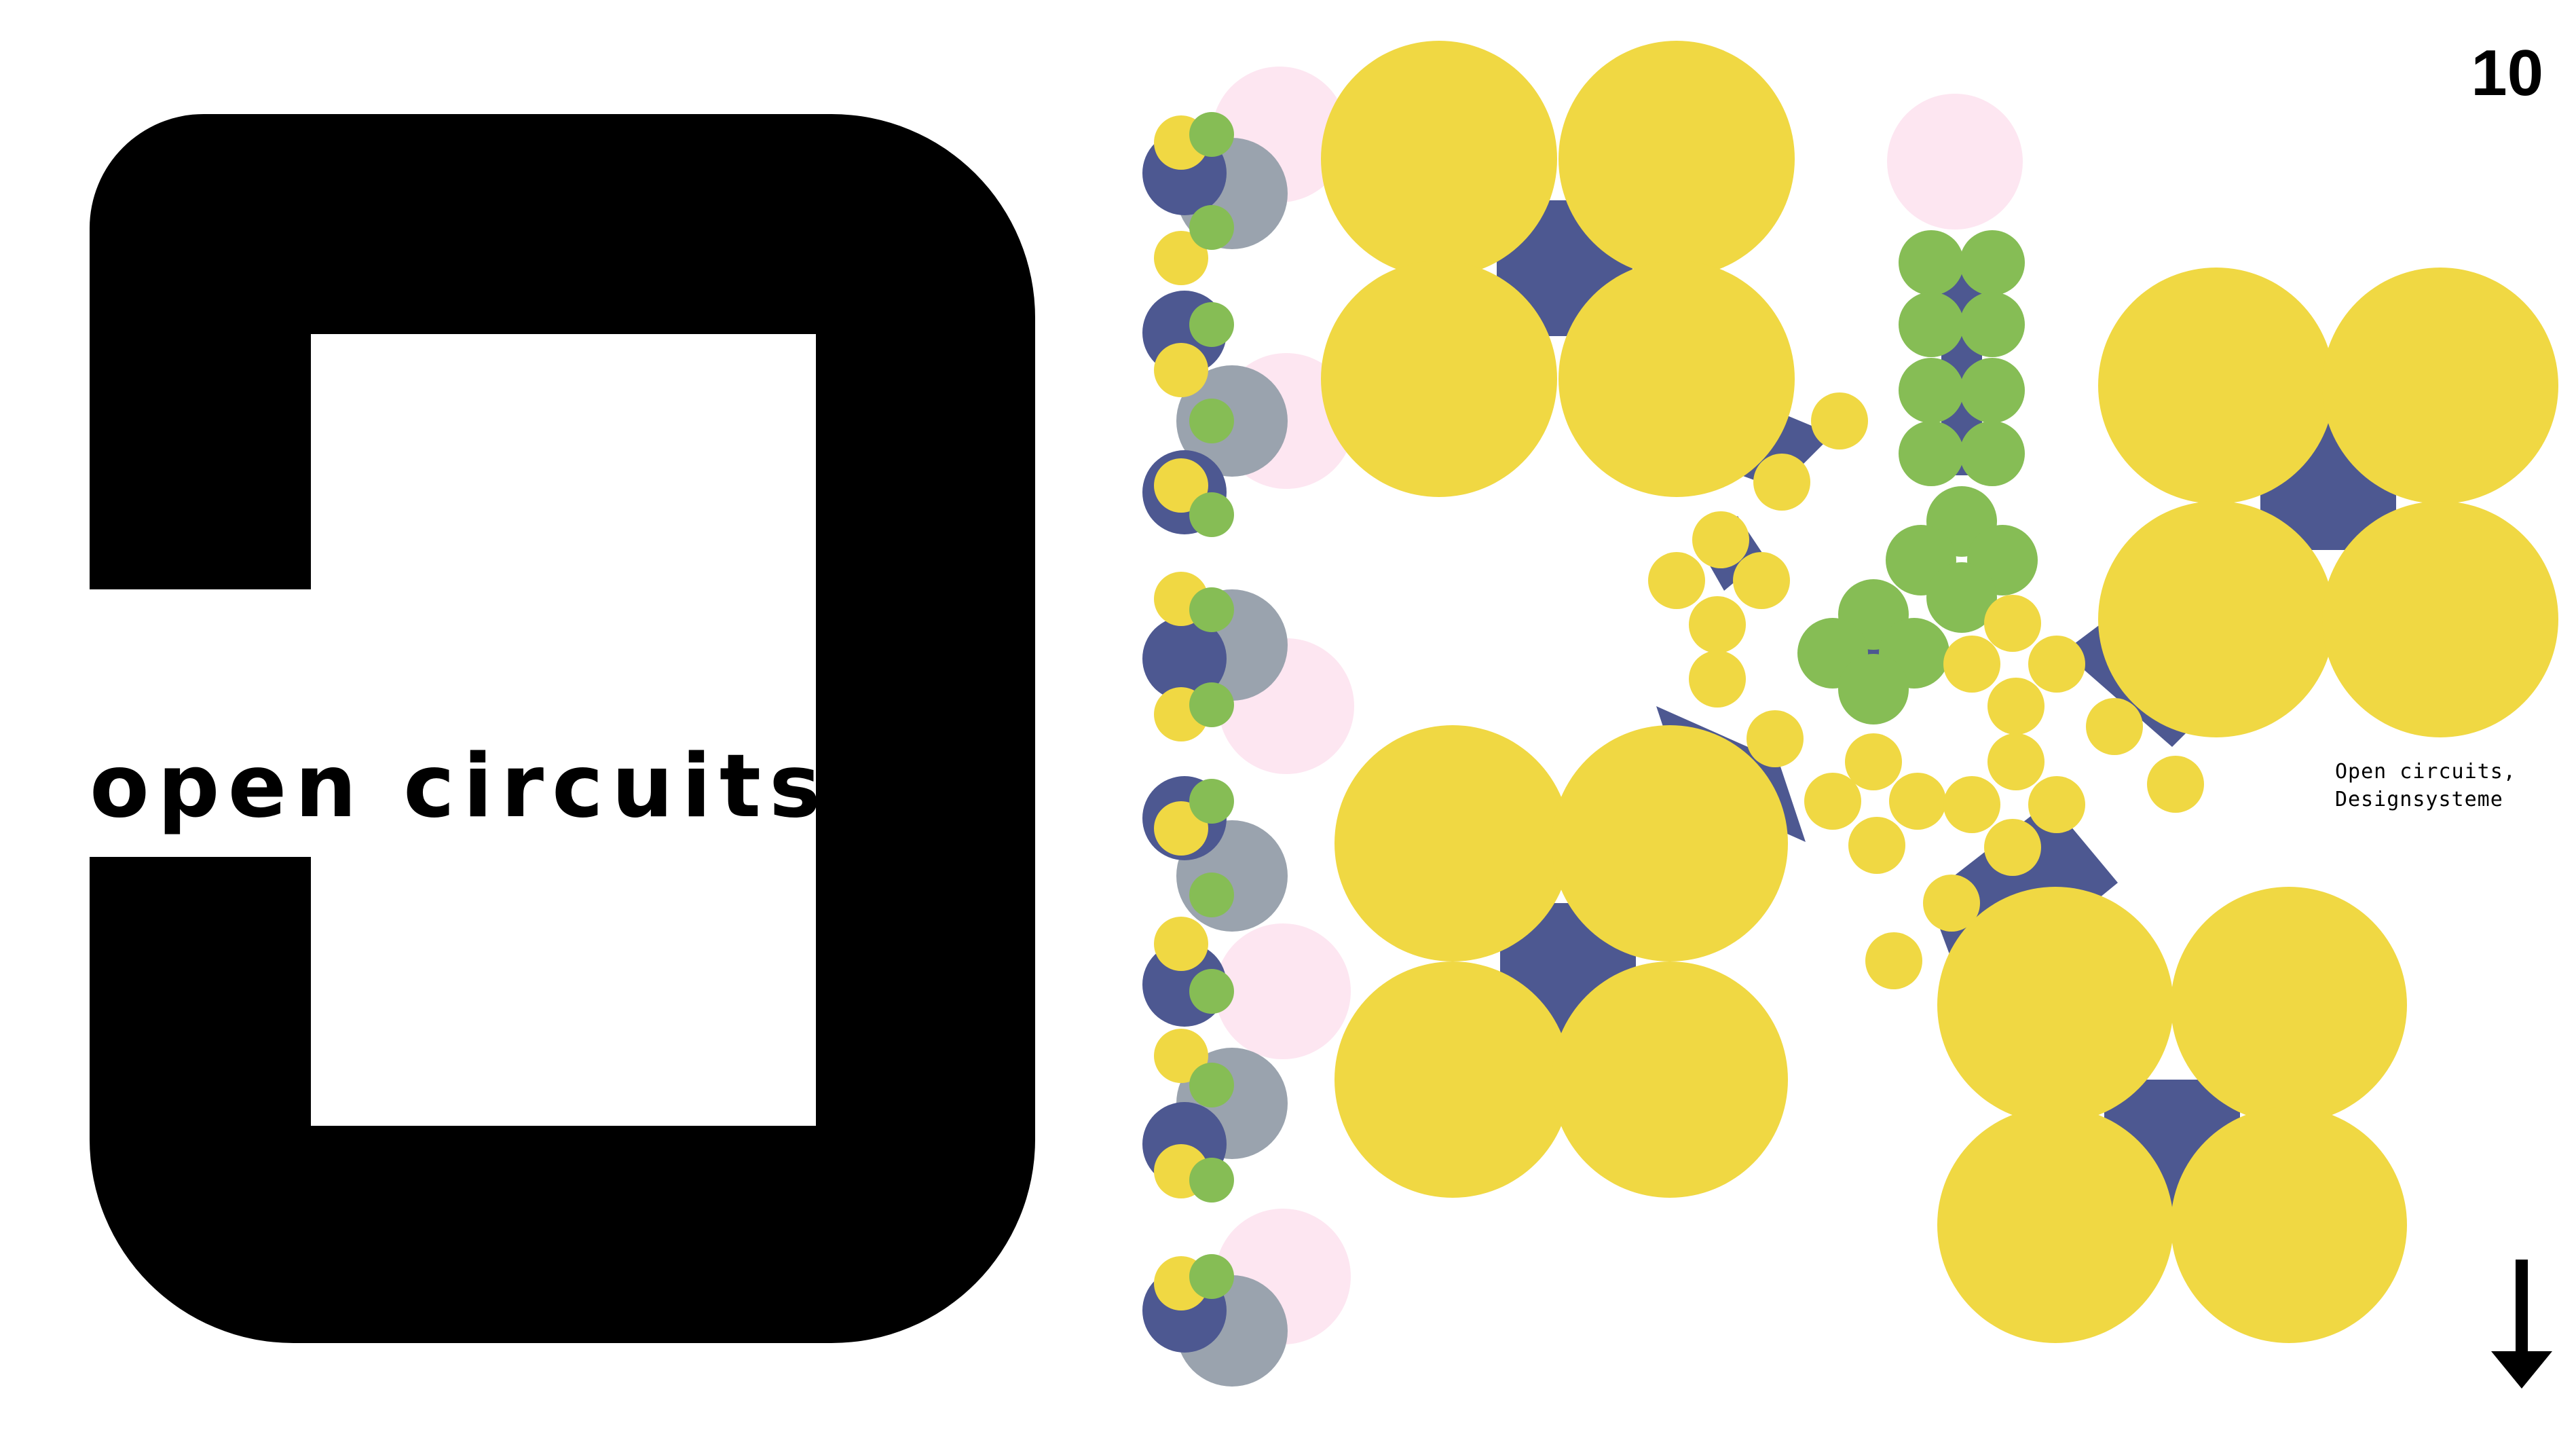 Image resolution: width=2576 pixels, height=1449 pixels. What do you see at coordinates (2172, 1115) in the screenshot?
I see `cluster-bottom-right` at bounding box center [2172, 1115].